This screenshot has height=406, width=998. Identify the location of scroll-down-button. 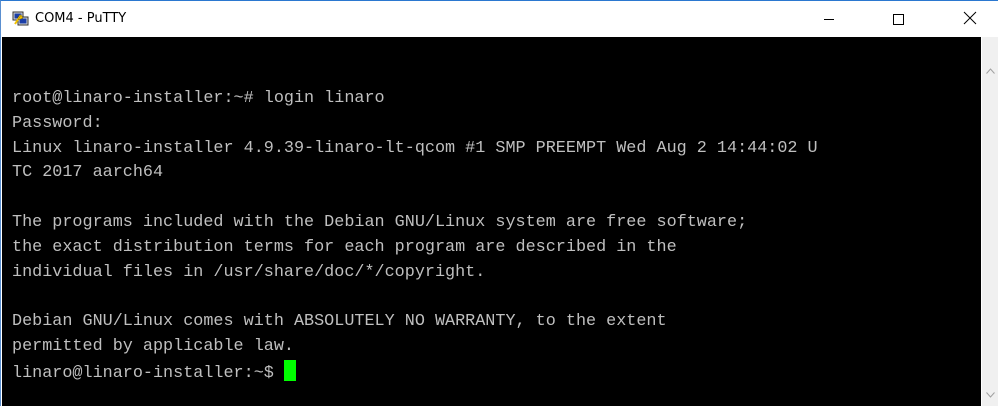
(990, 393).